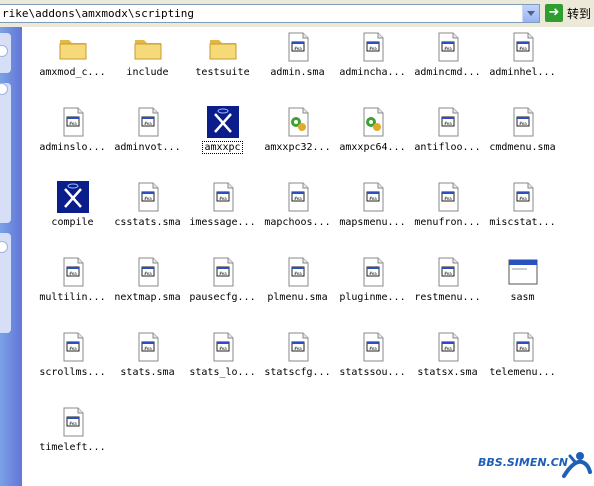 The height and width of the screenshot is (486, 594). I want to click on task-pane-sidebar, so click(11, 256).